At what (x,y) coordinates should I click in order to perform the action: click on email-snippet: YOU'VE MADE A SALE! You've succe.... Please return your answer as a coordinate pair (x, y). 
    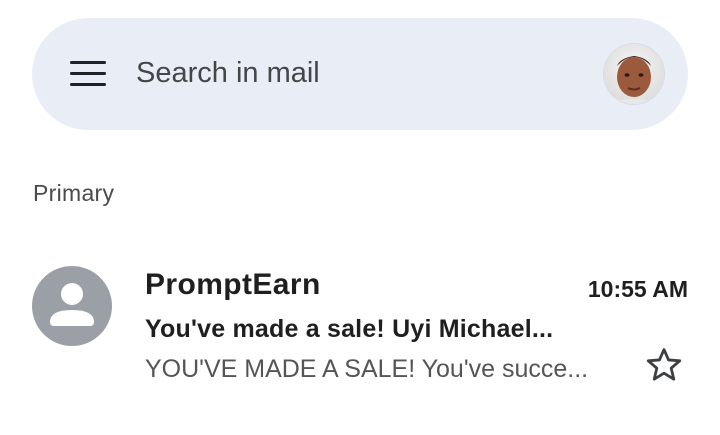
    Looking at the image, I should click on (367, 369).